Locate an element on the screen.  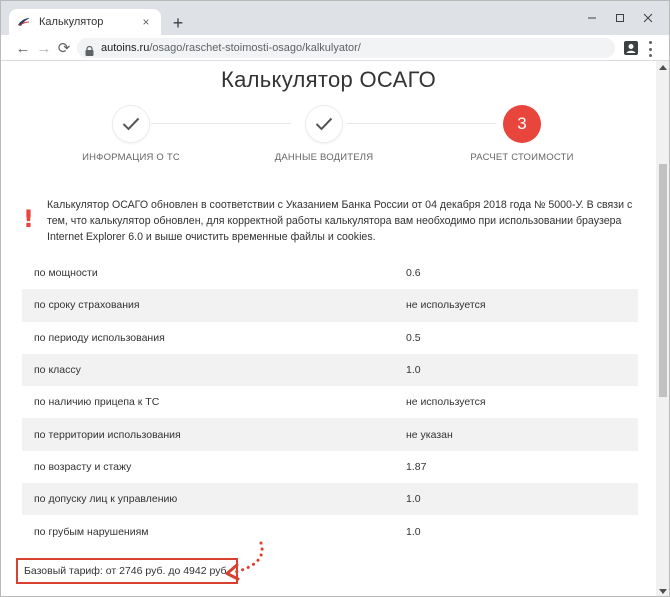
coefficient-label: по наличию прицепа к ТС is located at coordinates (97, 402).